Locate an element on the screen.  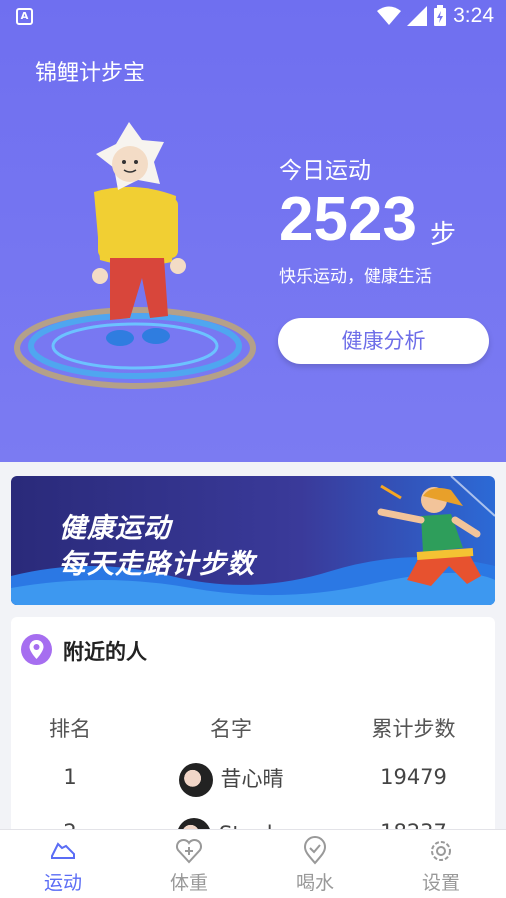
heart-plus-icon is located at coordinates (189, 851).